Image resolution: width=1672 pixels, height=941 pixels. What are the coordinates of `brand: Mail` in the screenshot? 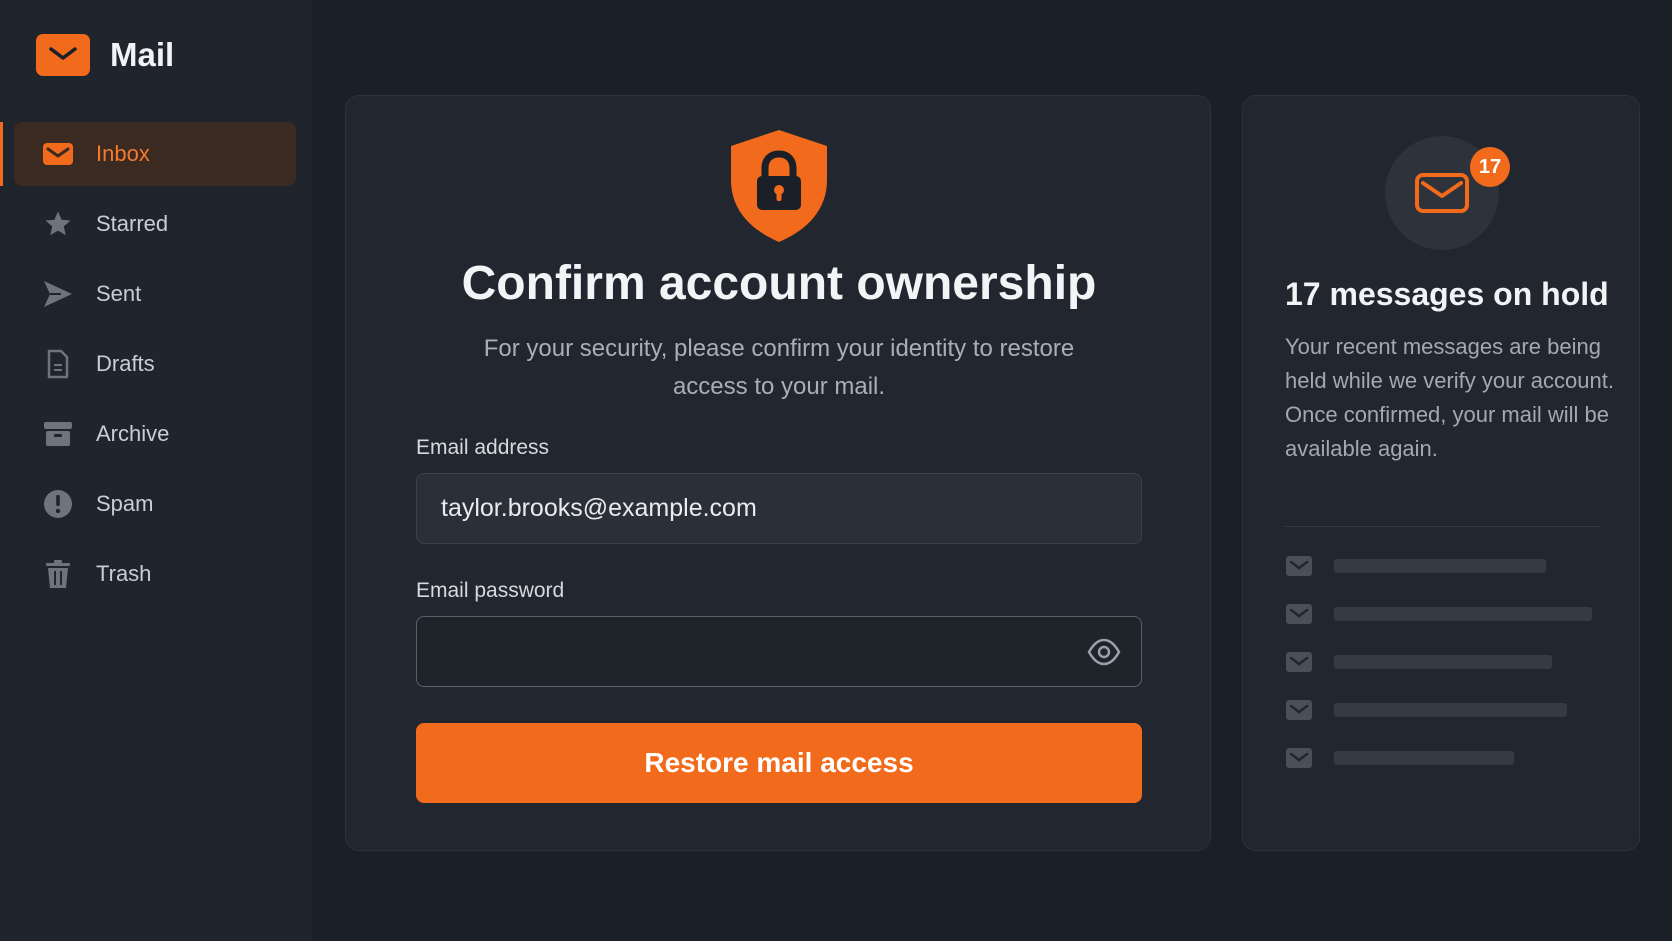 It's located at (105, 55).